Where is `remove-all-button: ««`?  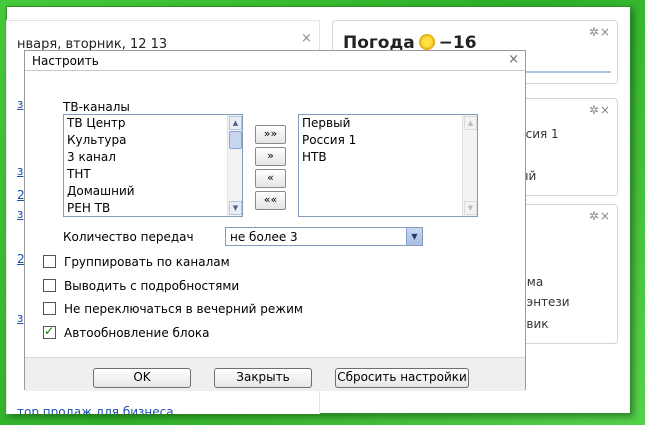 remove-all-button: «« is located at coordinates (270, 200).